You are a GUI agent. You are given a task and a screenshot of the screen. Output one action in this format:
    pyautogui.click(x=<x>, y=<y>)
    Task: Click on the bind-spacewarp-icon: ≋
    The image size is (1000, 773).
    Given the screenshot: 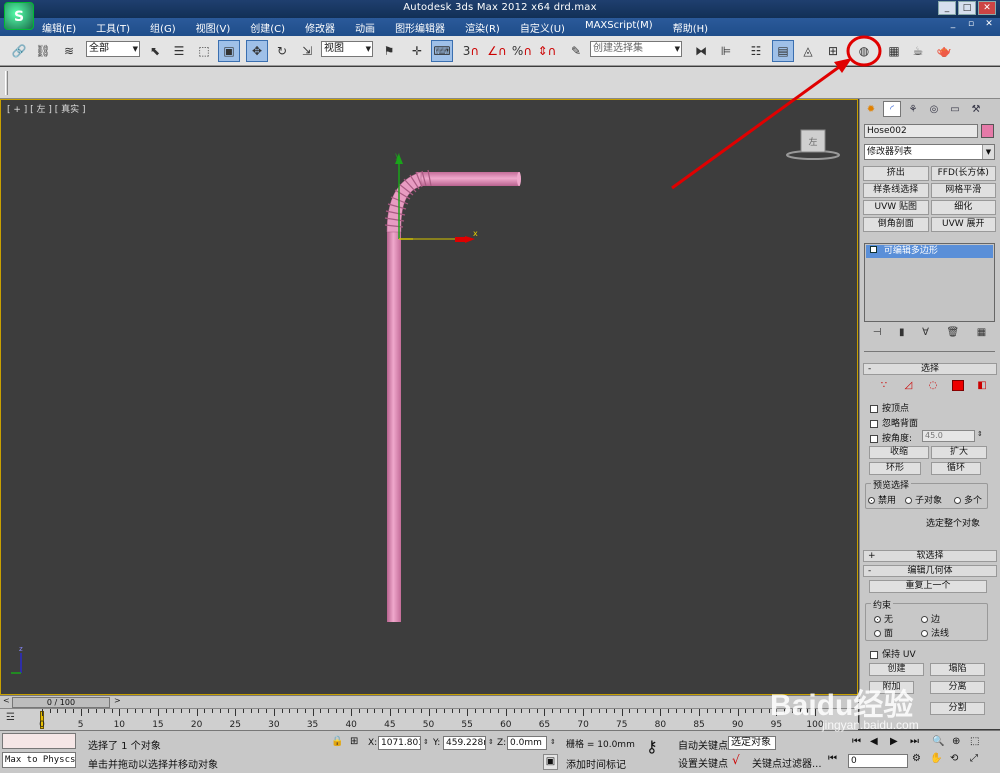 What is the action you would take?
    pyautogui.click(x=69, y=51)
    